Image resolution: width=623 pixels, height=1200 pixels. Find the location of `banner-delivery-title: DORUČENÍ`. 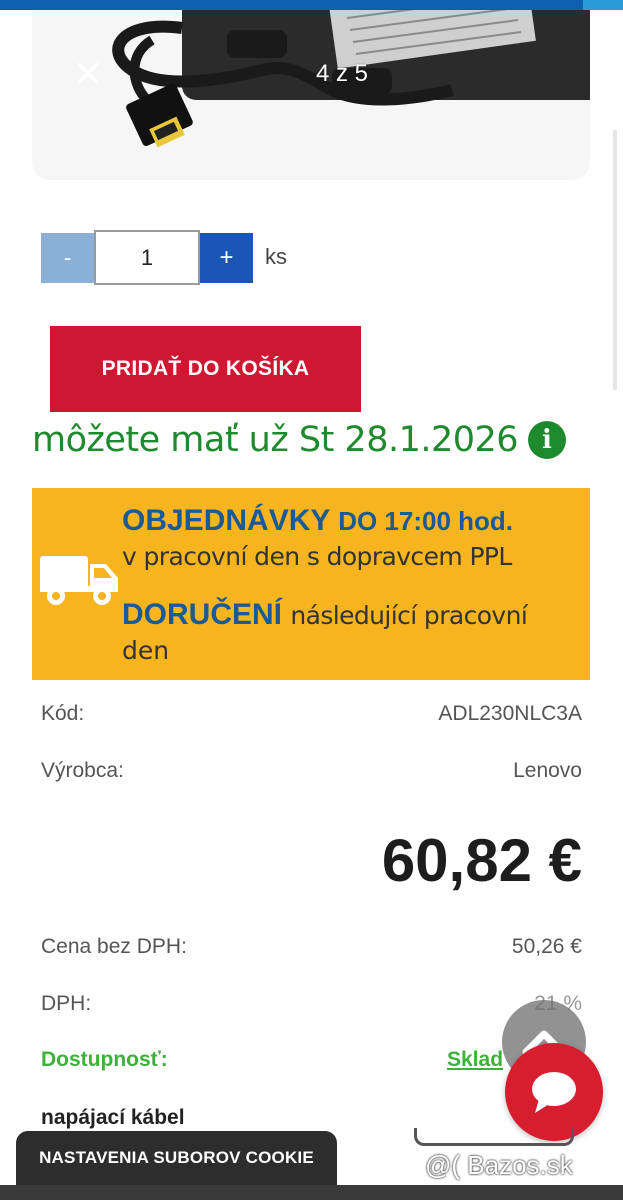

banner-delivery-title: DORUČENÍ is located at coordinates (202, 614).